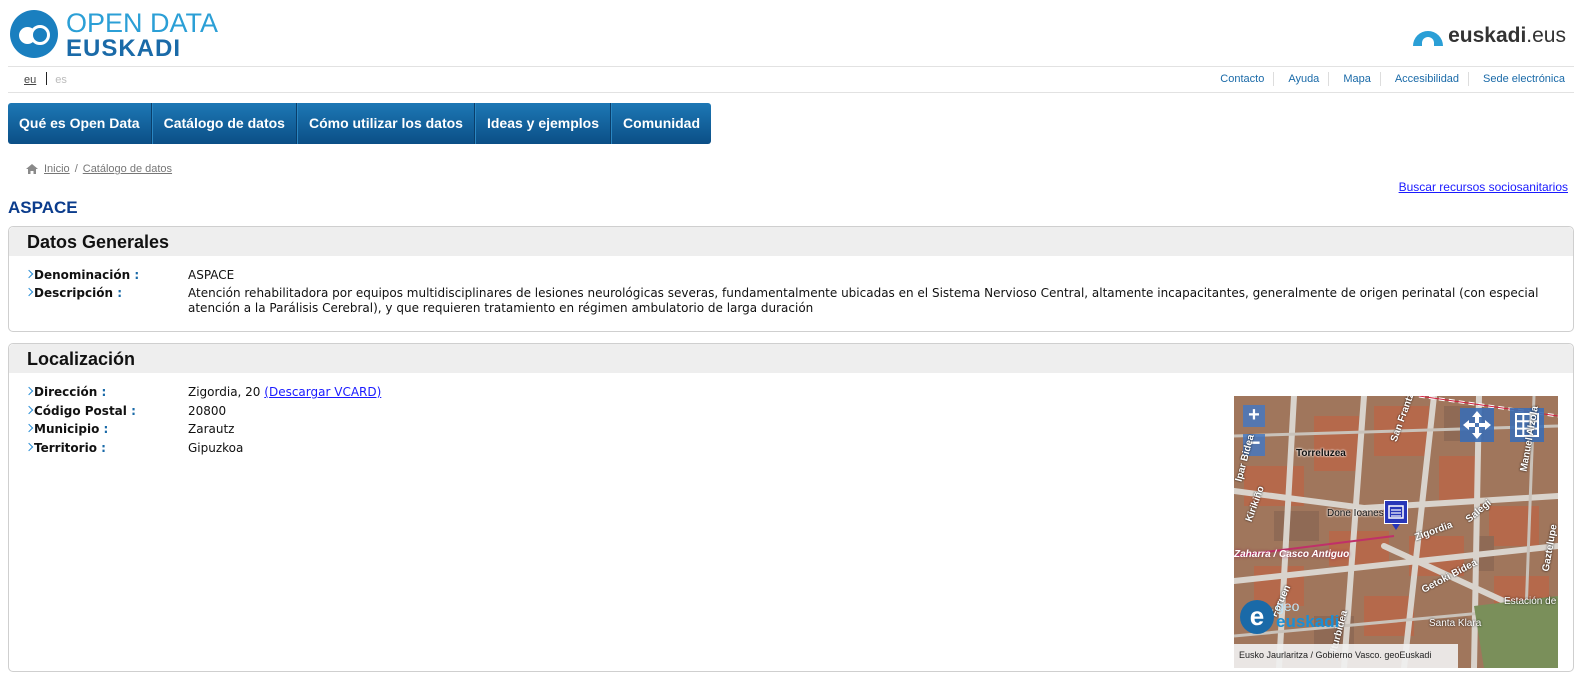 The image size is (1574, 678). Describe the element at coordinates (1483, 187) in the screenshot. I see `search-sociosanitarios-link: Buscar recursos sociosanitarios` at that location.